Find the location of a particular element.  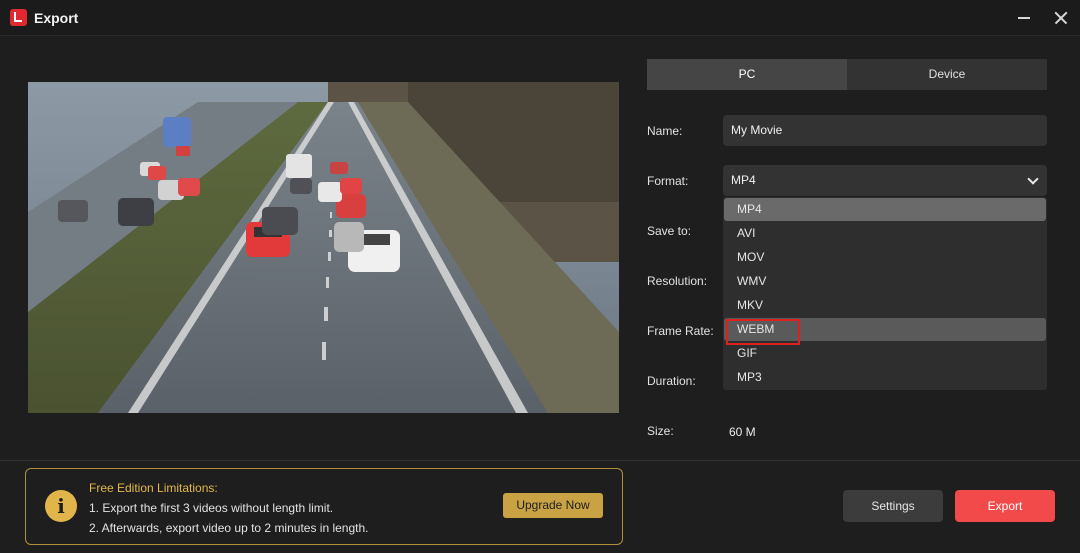

name-label: Name: is located at coordinates (665, 131).